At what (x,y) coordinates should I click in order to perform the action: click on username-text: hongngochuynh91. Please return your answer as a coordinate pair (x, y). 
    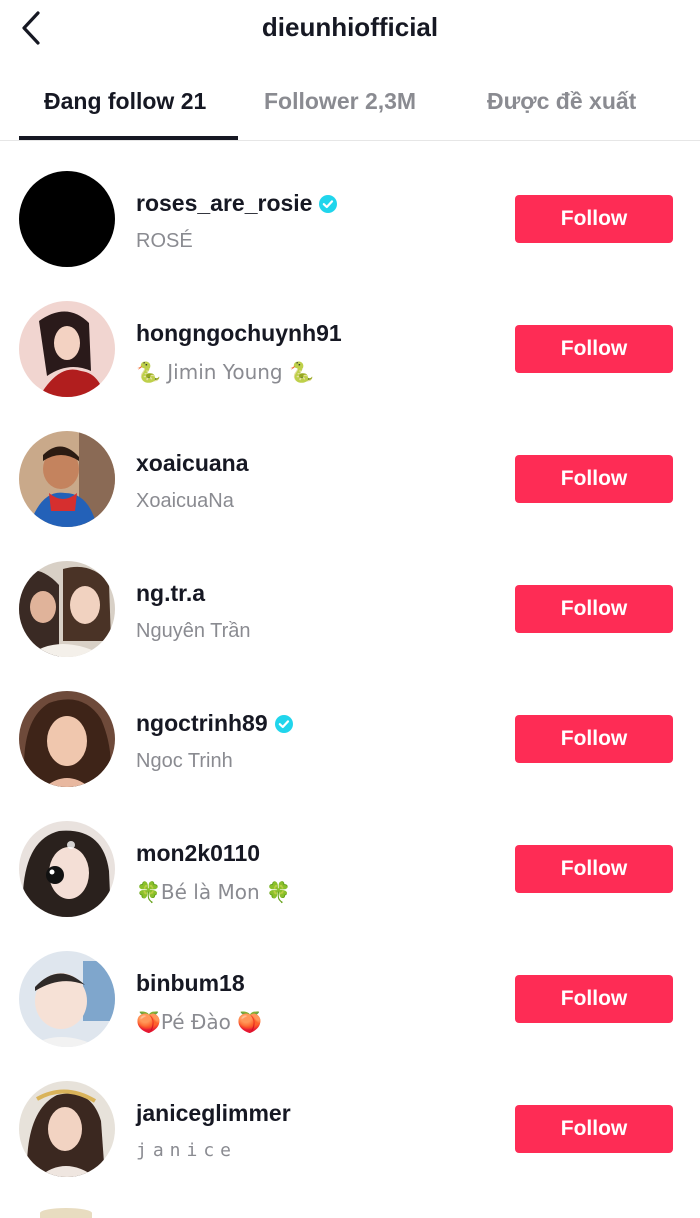
    Looking at the image, I should click on (239, 333).